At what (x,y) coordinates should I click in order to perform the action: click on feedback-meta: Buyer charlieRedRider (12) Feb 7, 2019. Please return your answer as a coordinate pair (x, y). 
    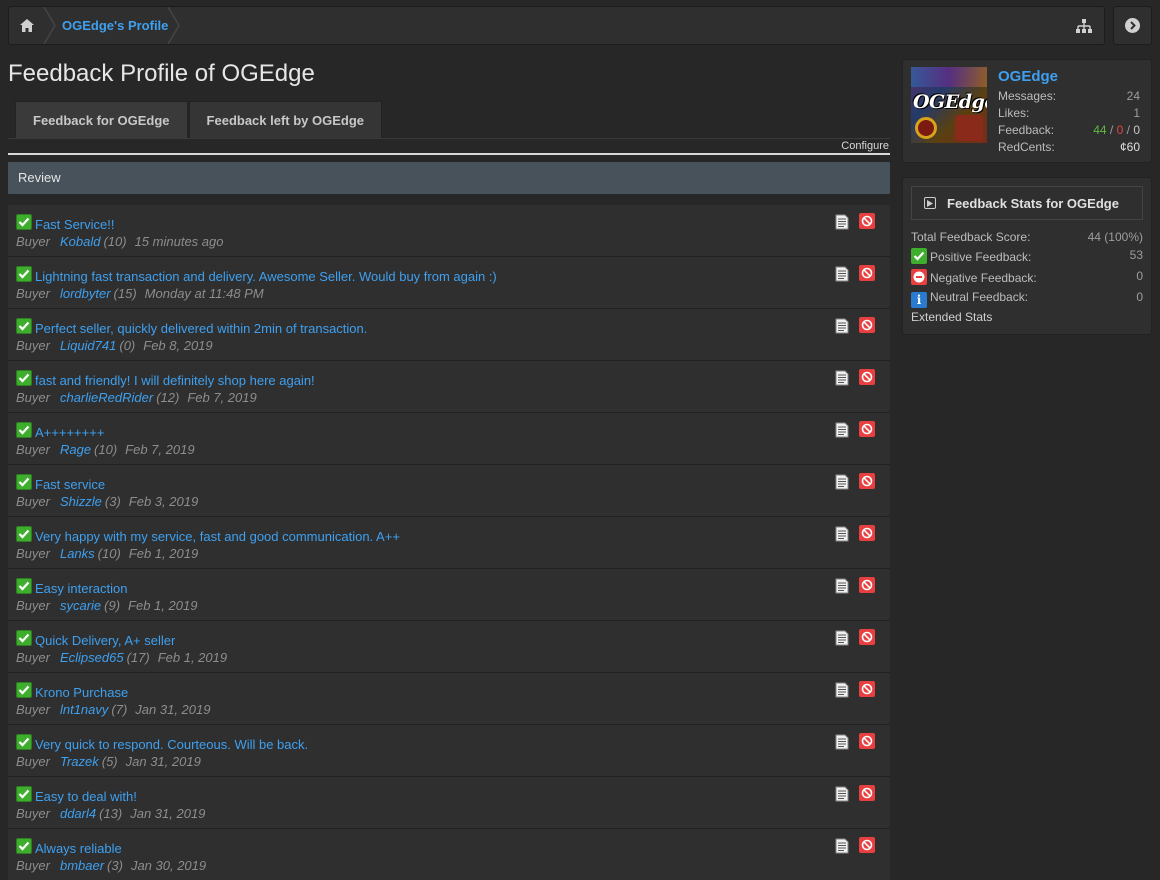
    Looking at the image, I should click on (136, 397).